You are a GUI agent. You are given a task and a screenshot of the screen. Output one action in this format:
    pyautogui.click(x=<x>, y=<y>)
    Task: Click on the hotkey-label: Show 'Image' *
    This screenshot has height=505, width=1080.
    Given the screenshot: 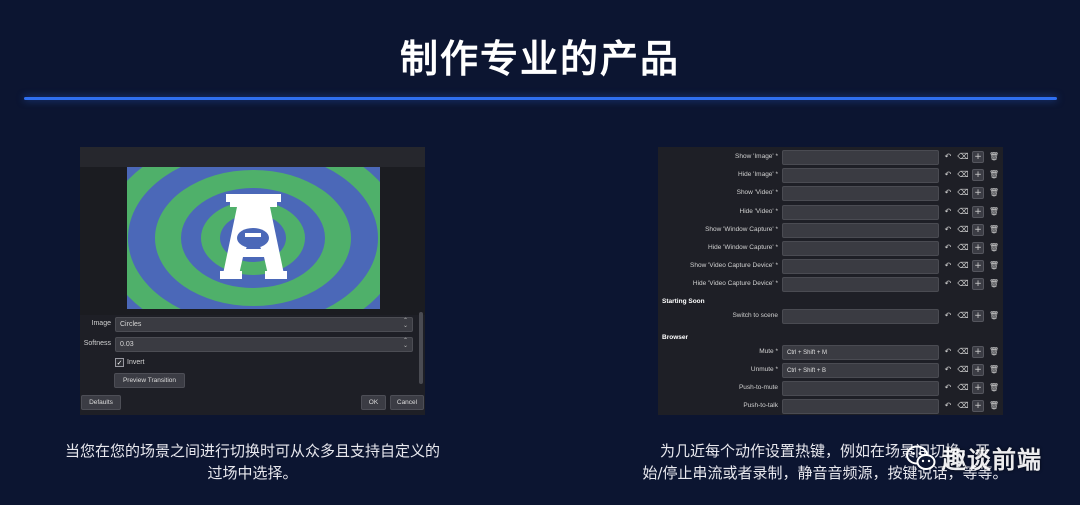 What is the action you would take?
    pyautogui.click(x=756, y=156)
    